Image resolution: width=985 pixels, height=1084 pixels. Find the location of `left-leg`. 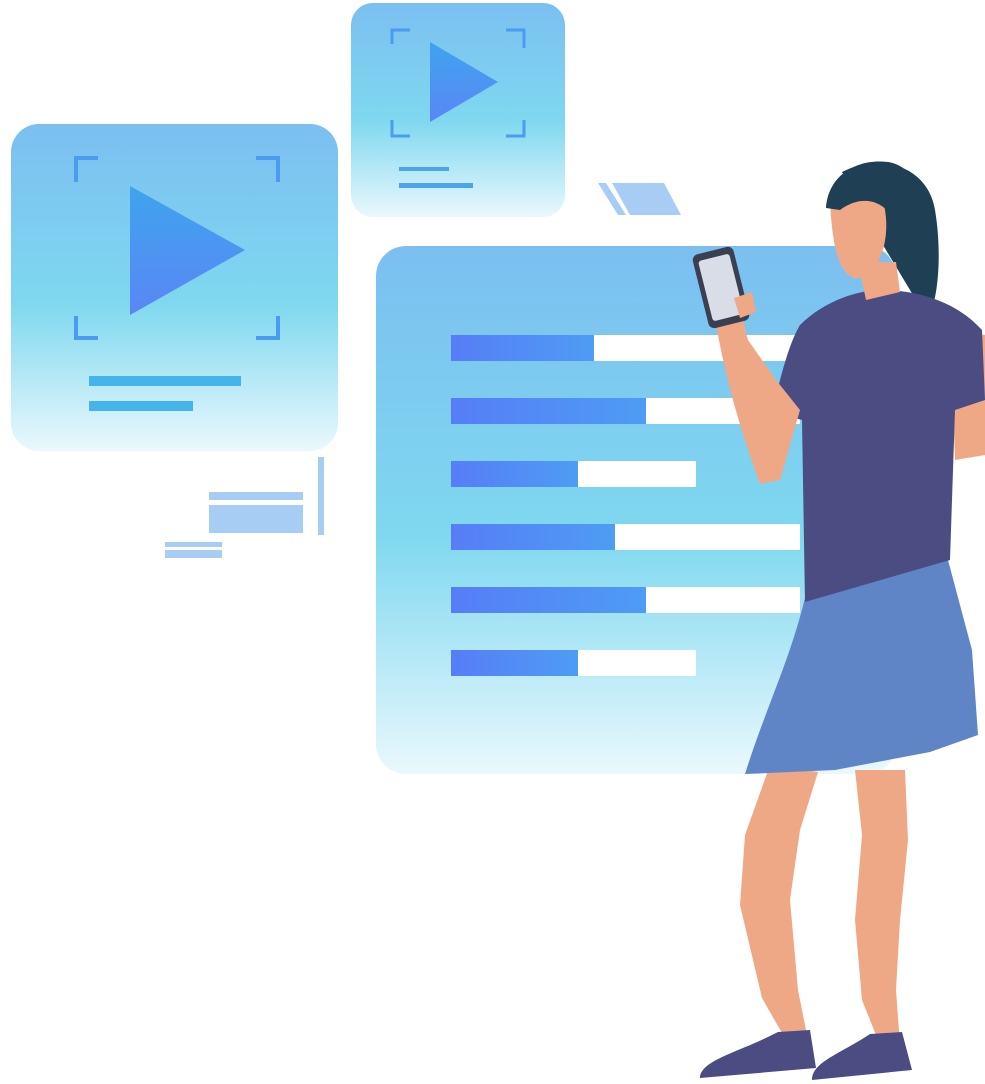

left-leg is located at coordinates (779, 902).